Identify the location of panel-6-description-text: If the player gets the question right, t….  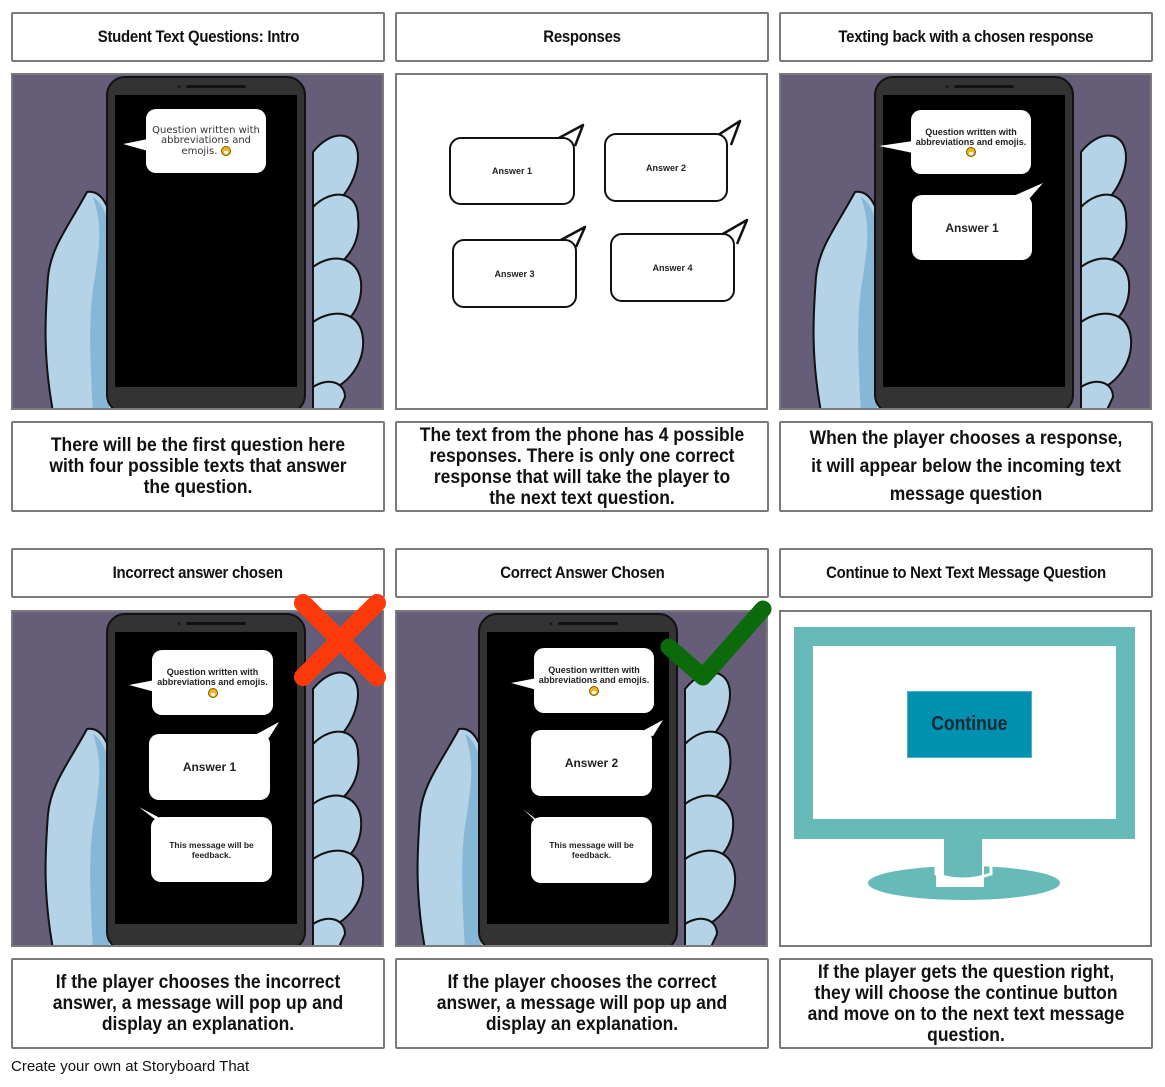
(966, 1003).